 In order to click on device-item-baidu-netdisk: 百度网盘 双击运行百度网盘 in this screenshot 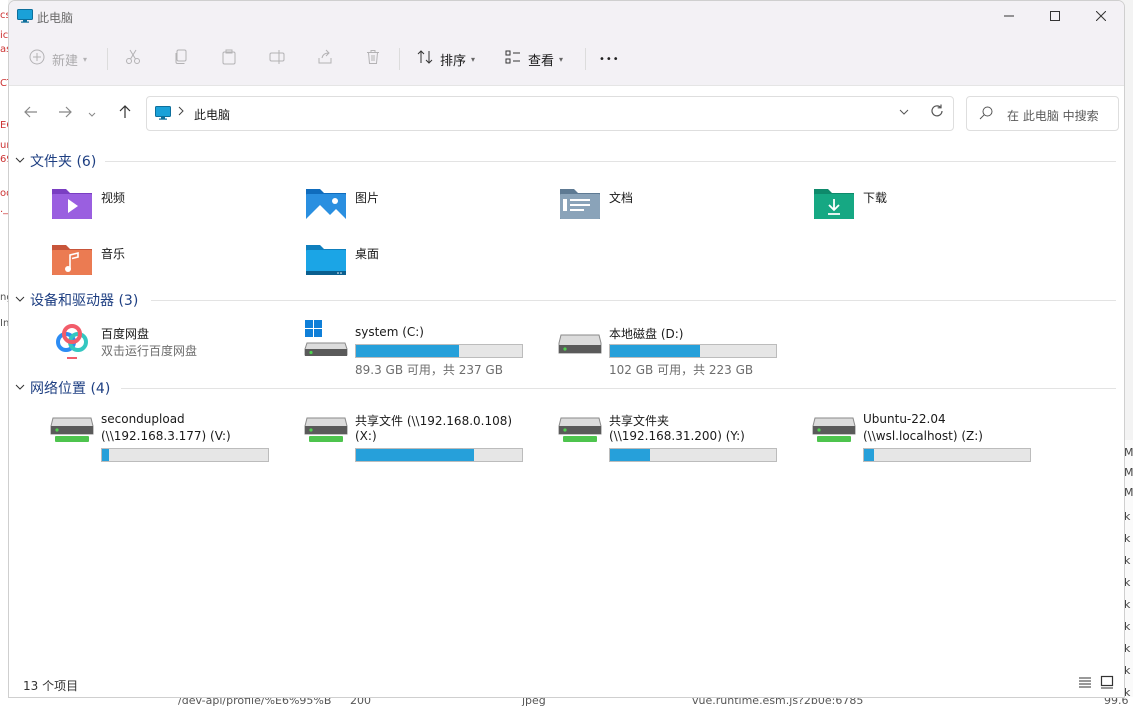, I will do `click(169, 344)`.